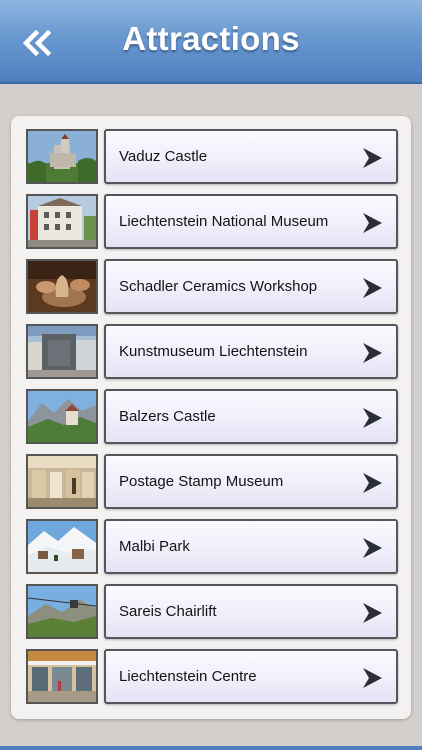 The height and width of the screenshot is (750, 422). Describe the element at coordinates (62, 156) in the screenshot. I see `vaduz-castle-thumbnail` at that location.